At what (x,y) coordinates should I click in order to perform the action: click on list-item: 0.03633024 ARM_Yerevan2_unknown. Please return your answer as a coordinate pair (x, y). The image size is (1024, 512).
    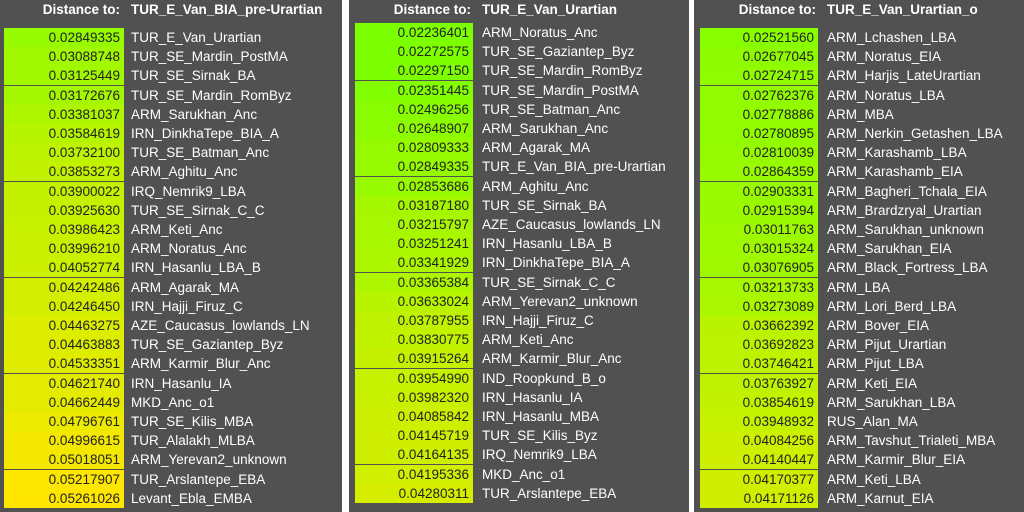
    Looking at the image, I should click on (519, 301).